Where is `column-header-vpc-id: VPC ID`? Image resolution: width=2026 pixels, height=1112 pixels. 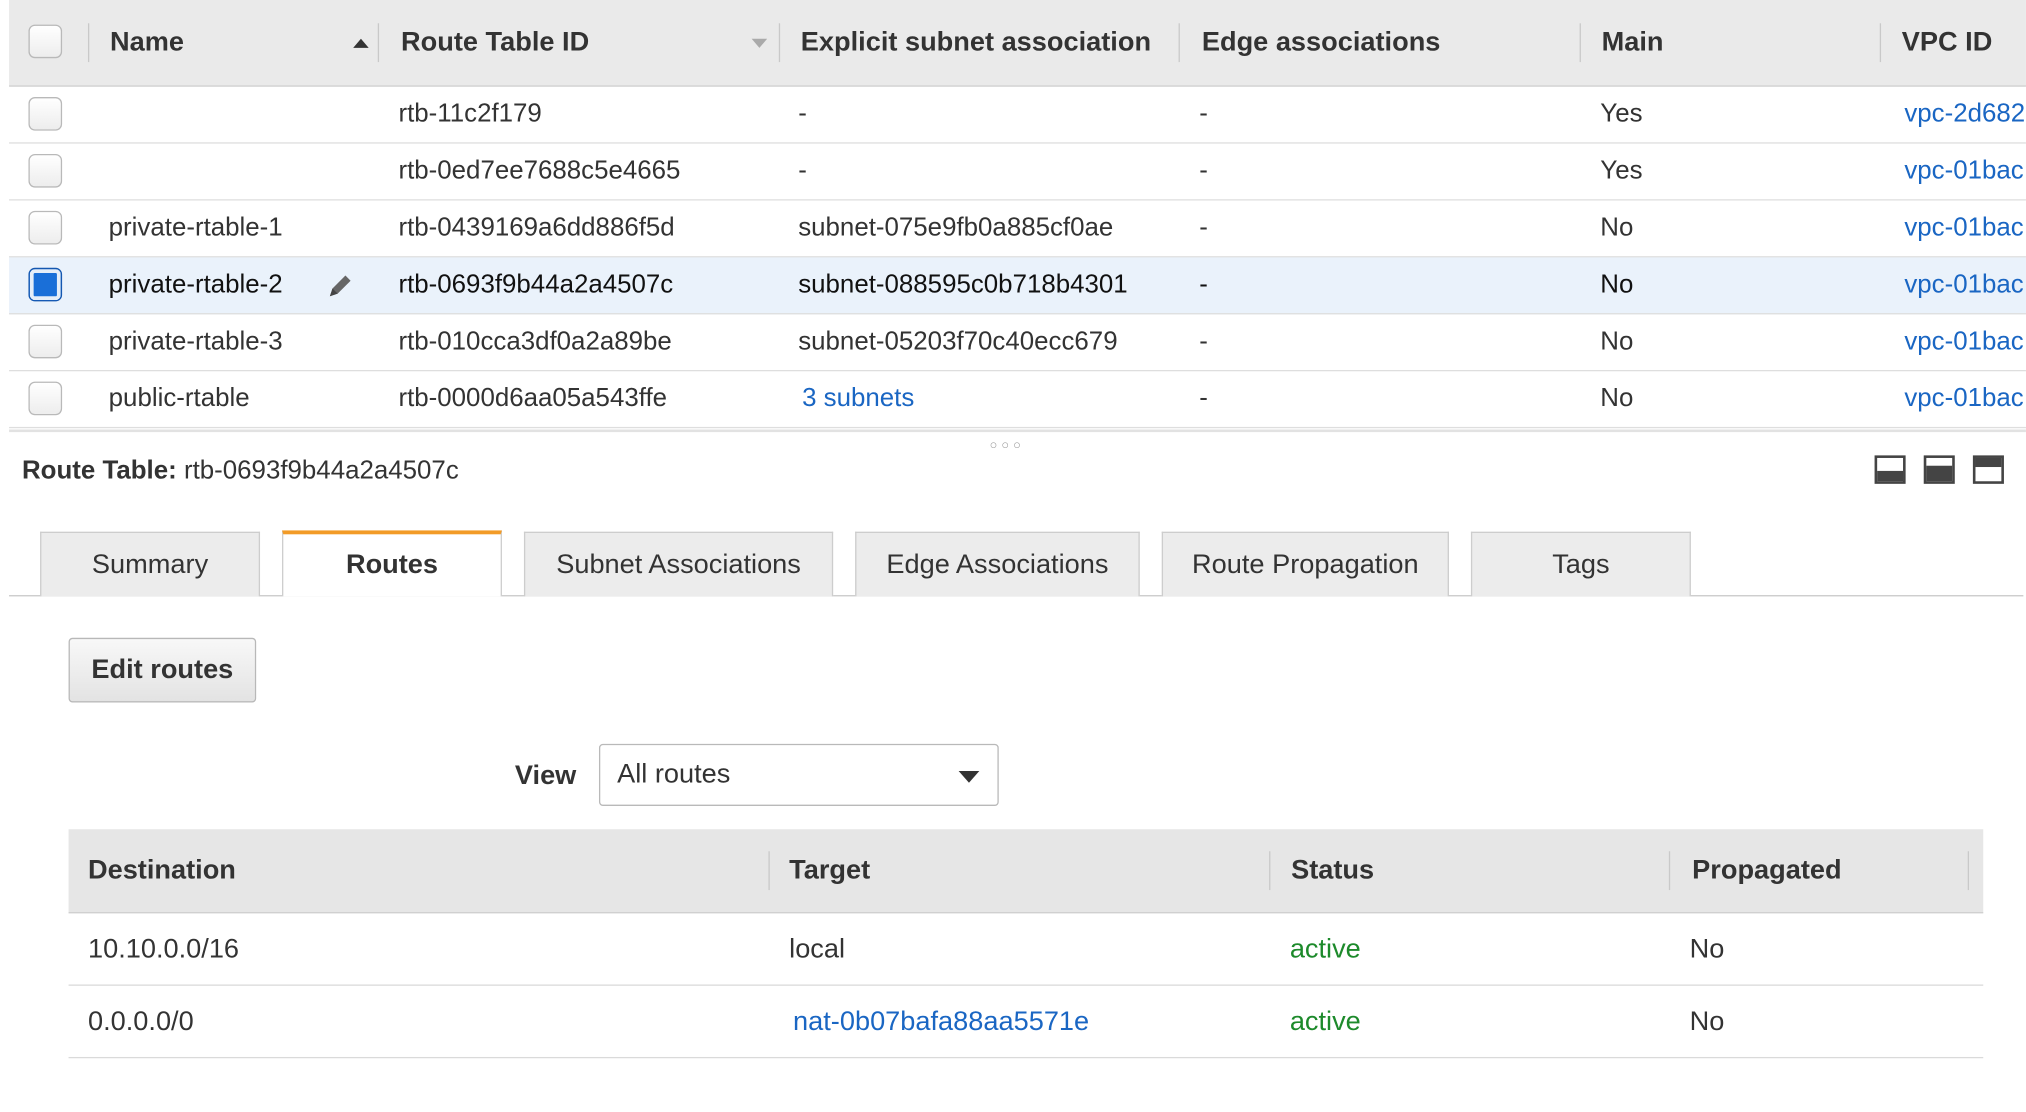 column-header-vpc-id: VPC ID is located at coordinates (1964, 42).